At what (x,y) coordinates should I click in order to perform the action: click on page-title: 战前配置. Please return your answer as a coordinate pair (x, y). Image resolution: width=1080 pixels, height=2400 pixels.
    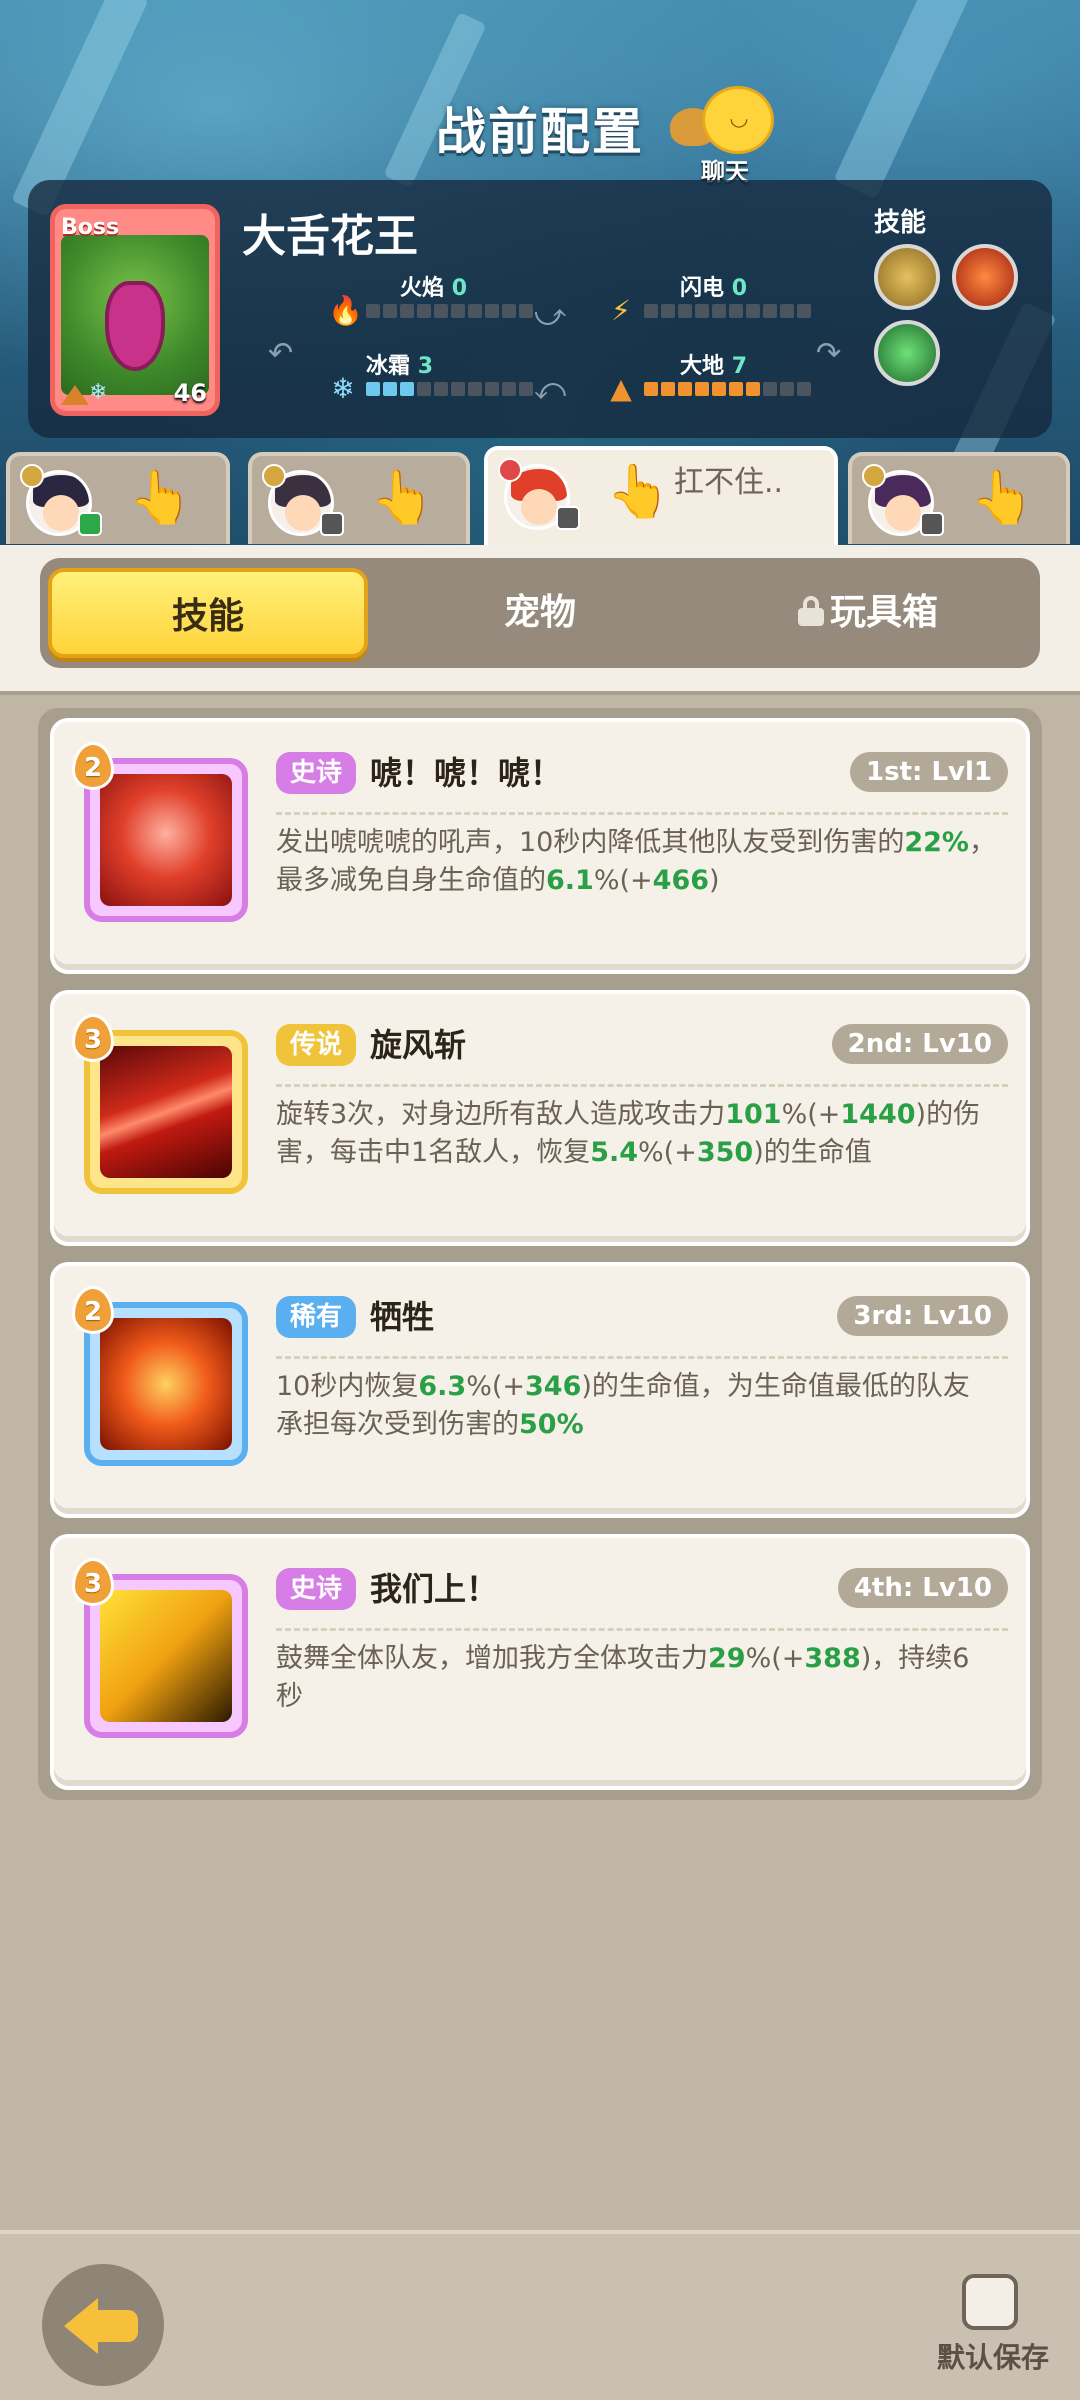
    Looking at the image, I should click on (540, 132).